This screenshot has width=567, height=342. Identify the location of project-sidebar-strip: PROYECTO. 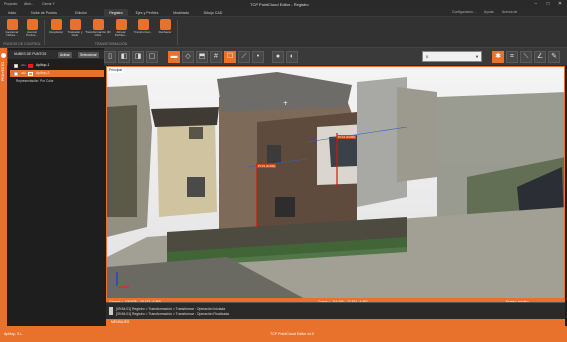
(3, 187).